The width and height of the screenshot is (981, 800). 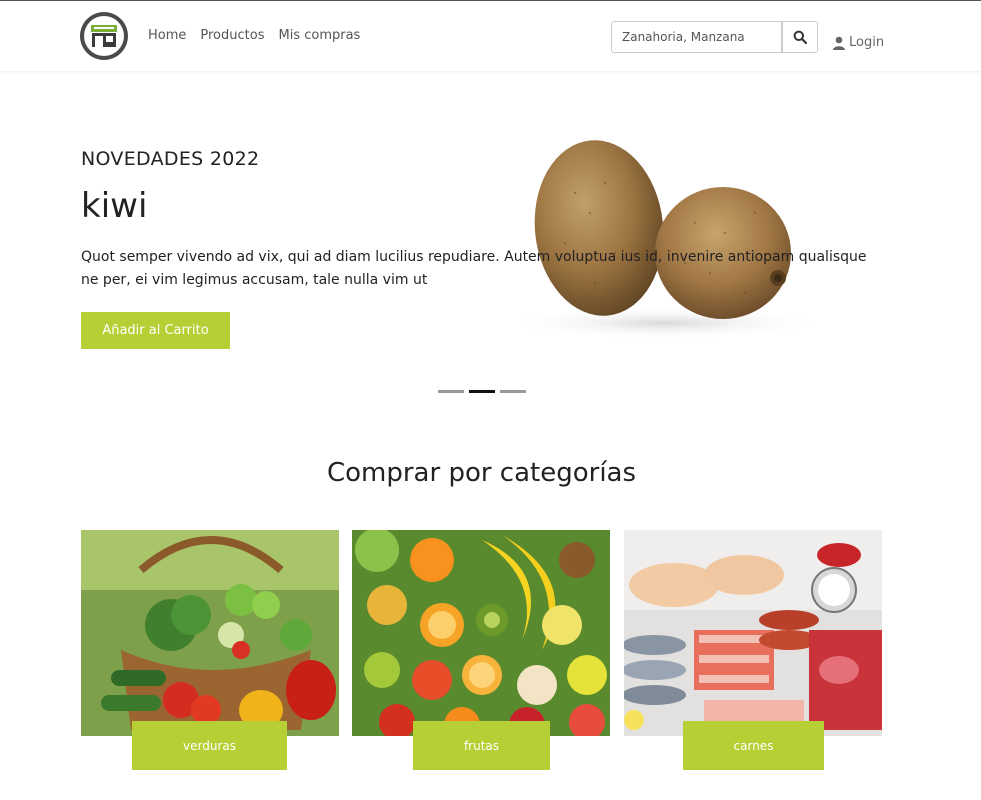 What do you see at coordinates (114, 206) in the screenshot?
I see `hero-title: kiwi` at bounding box center [114, 206].